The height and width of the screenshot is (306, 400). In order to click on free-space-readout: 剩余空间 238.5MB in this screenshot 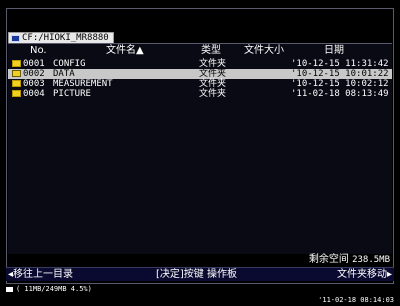, I will do `click(349, 260)`.